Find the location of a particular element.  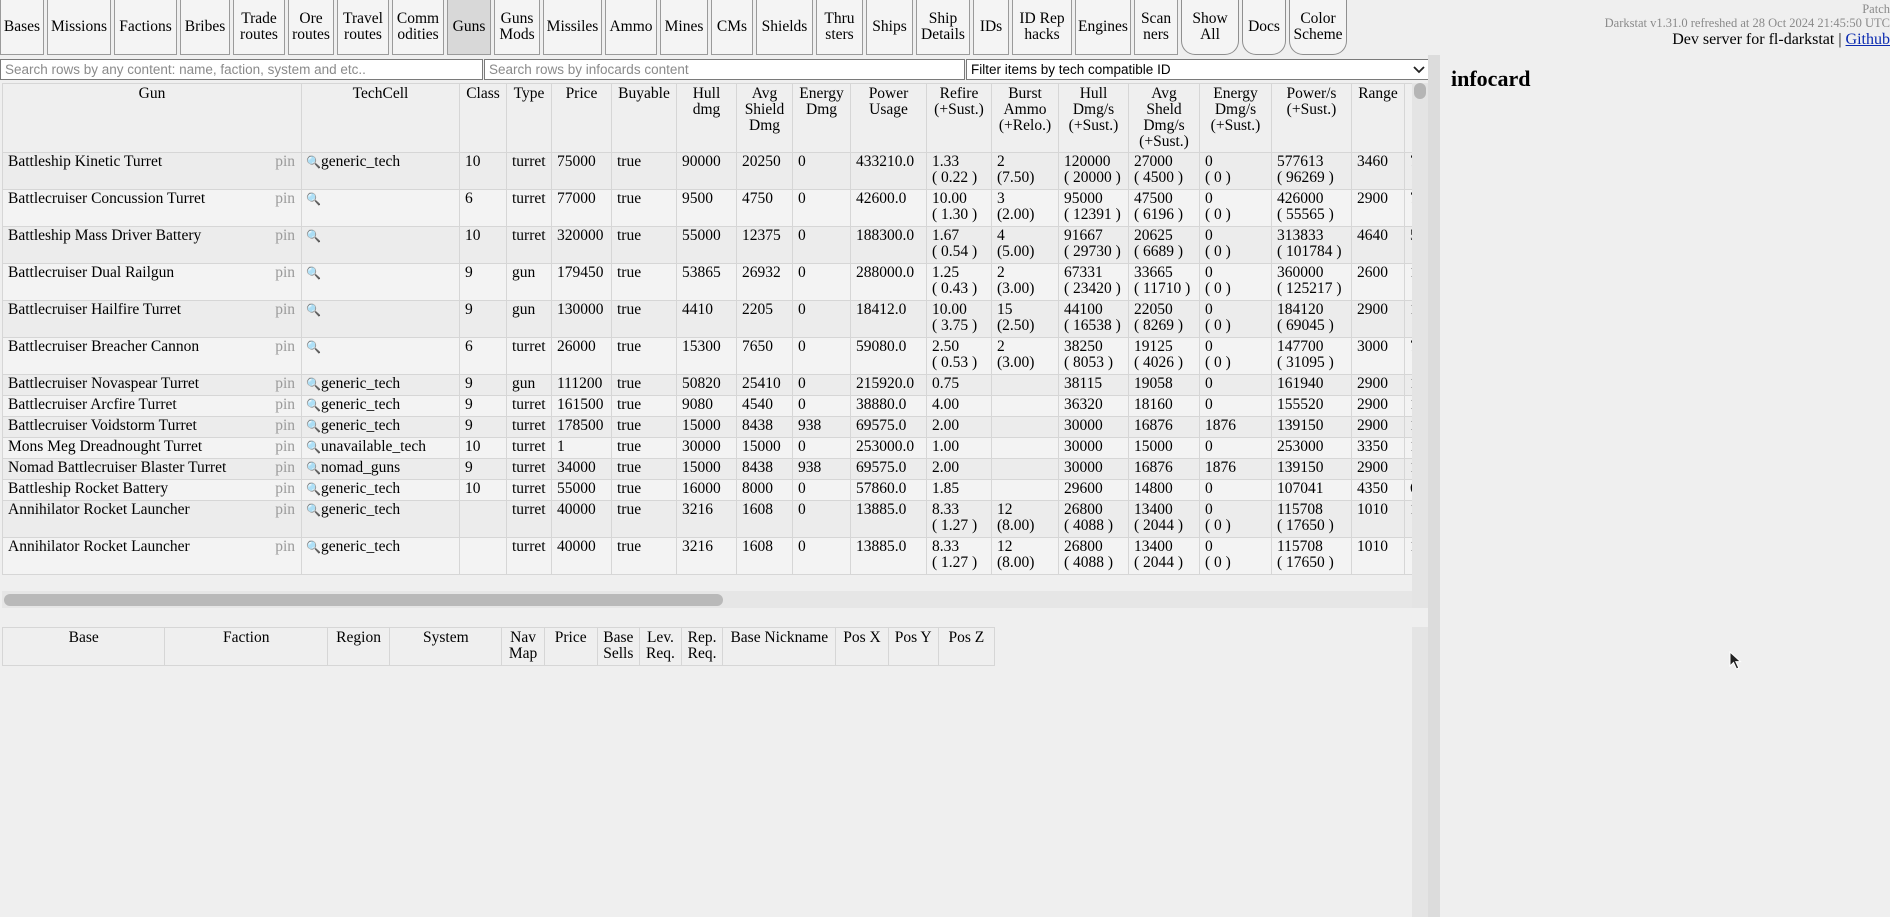

tab-missions: Missions is located at coordinates (79, 27).